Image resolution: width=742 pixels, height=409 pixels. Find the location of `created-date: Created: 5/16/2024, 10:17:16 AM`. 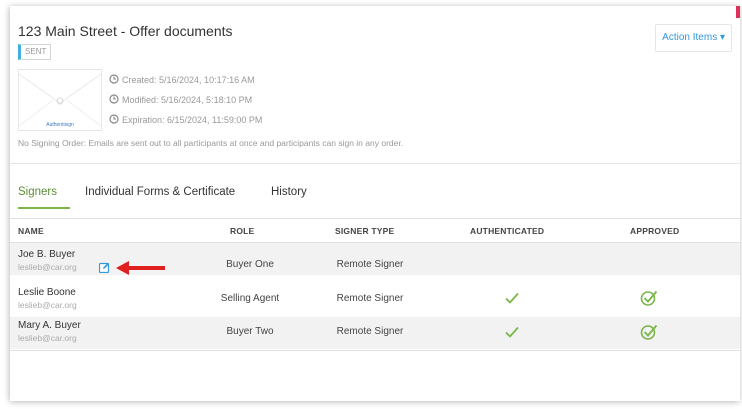

created-date: Created: 5/16/2024, 10:17:16 AM is located at coordinates (182, 79).